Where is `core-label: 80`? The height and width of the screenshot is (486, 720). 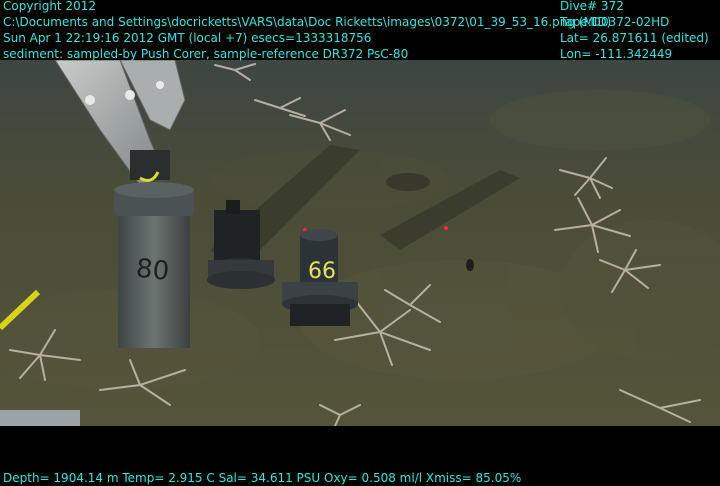 core-label: 80 is located at coordinates (153, 270).